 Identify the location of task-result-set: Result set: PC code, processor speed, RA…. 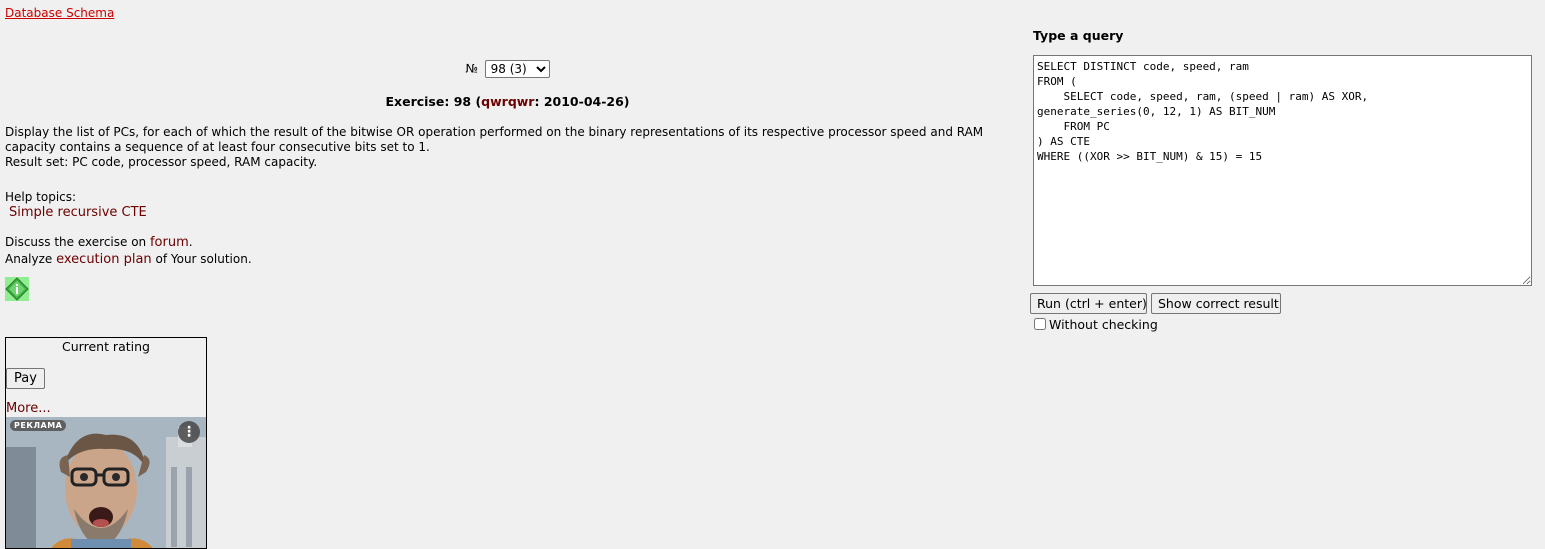
(161, 162).